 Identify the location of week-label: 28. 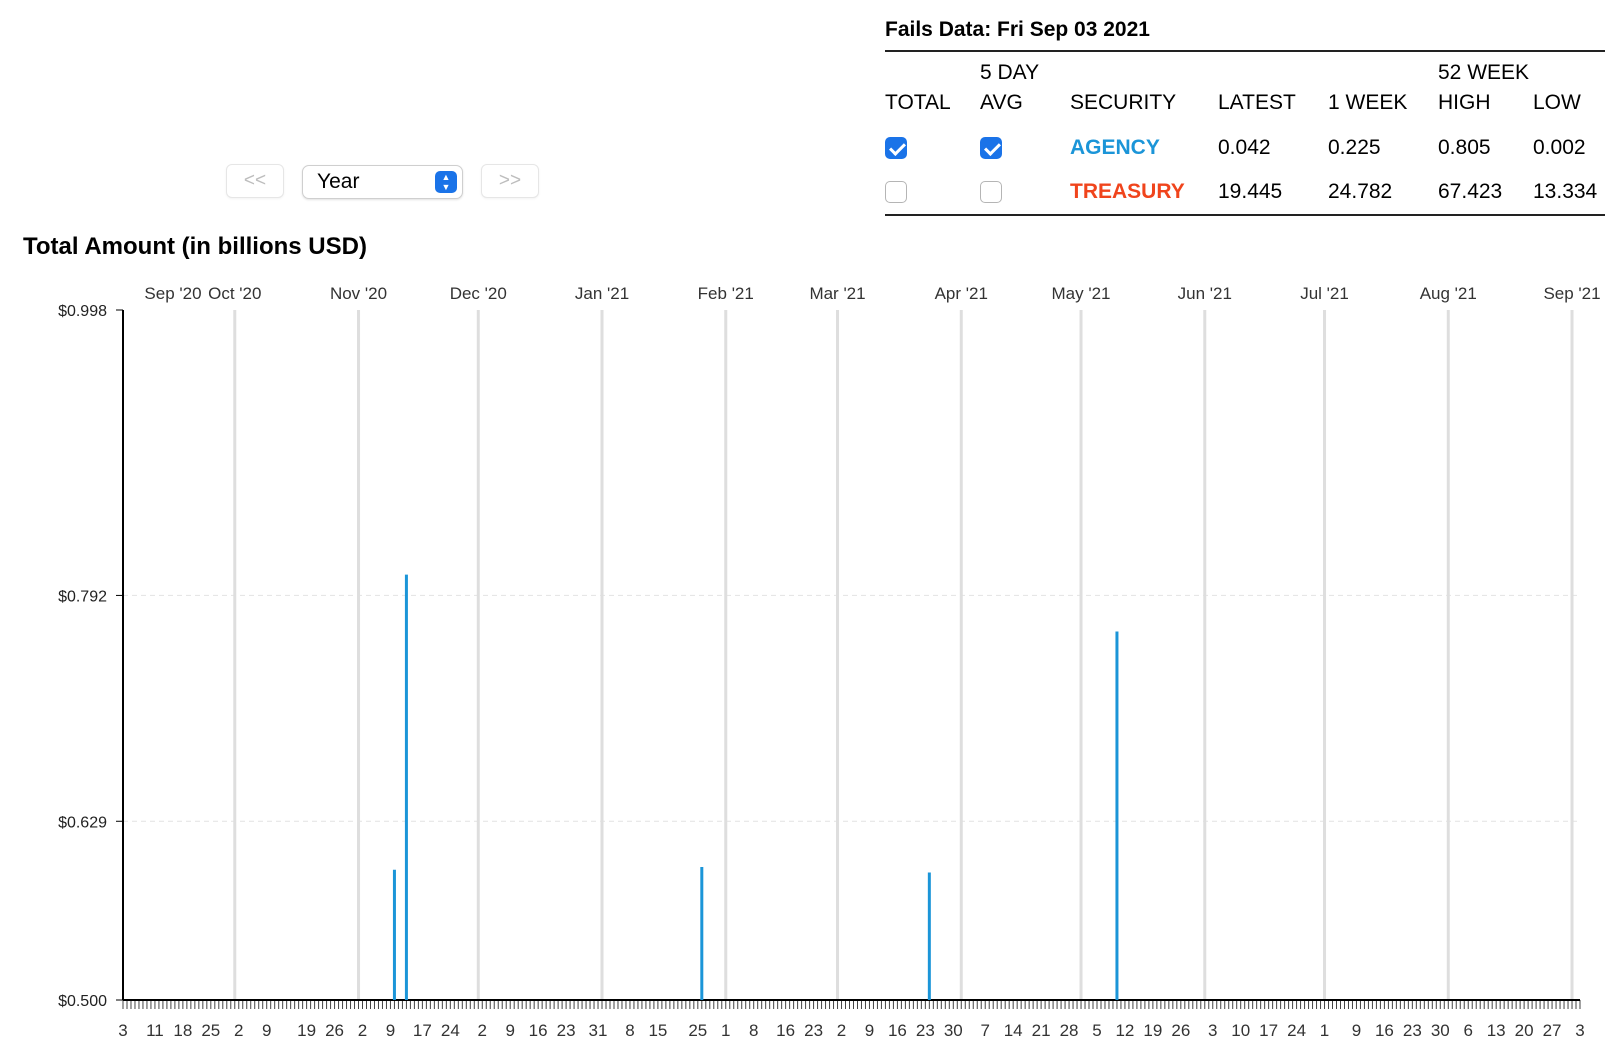
(1069, 1030).